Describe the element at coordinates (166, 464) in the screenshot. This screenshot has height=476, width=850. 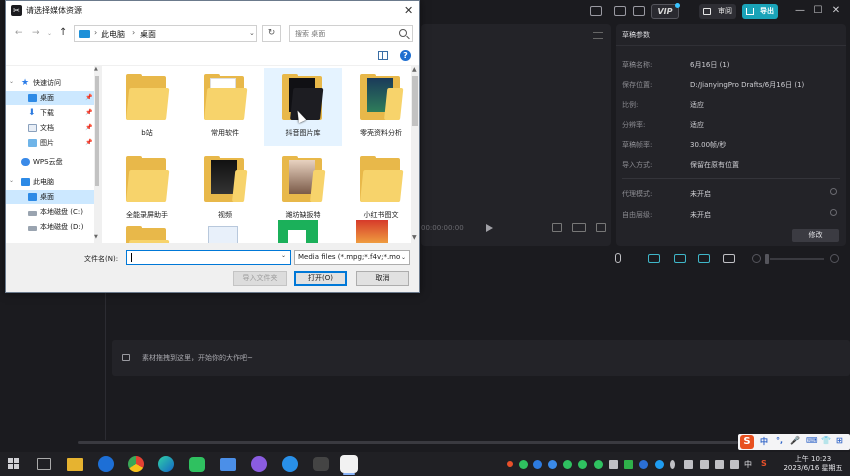
I see `edge-icon` at that location.